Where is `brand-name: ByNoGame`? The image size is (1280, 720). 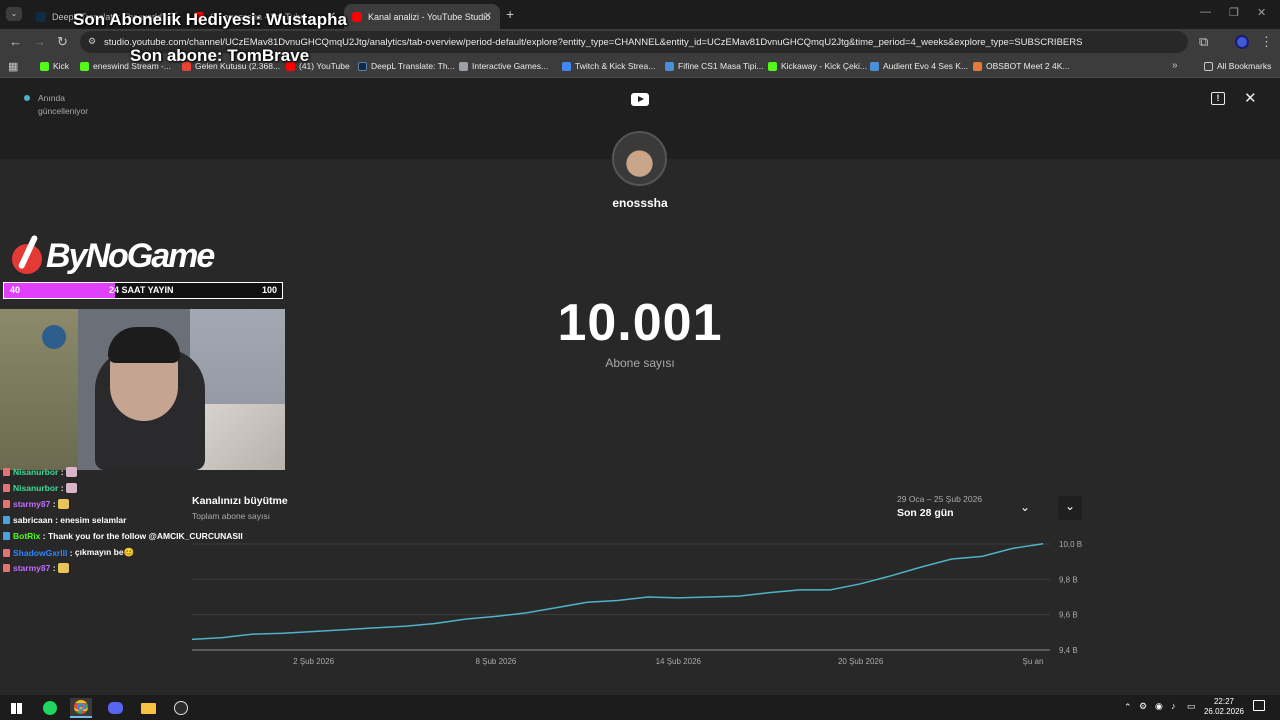 brand-name: ByNoGame is located at coordinates (130, 256).